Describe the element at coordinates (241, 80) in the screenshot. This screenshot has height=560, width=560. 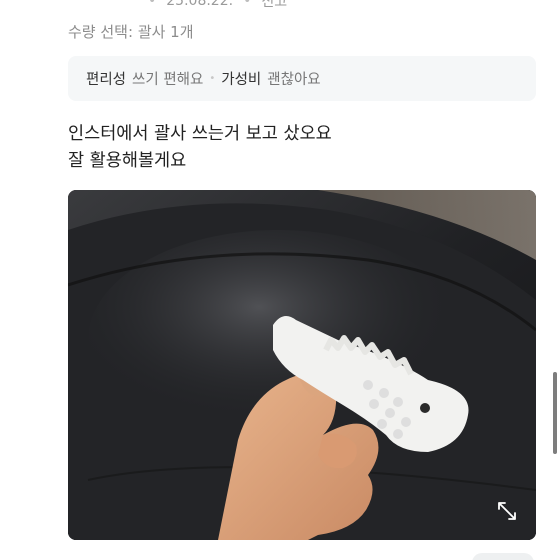
I see `attribute-name: 가성비` at that location.